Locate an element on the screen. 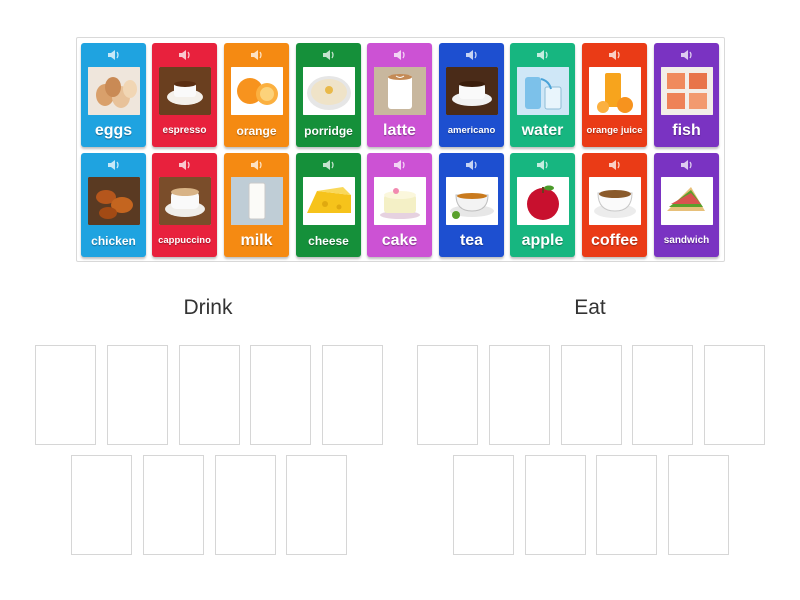  eggs-photo is located at coordinates (113, 91).